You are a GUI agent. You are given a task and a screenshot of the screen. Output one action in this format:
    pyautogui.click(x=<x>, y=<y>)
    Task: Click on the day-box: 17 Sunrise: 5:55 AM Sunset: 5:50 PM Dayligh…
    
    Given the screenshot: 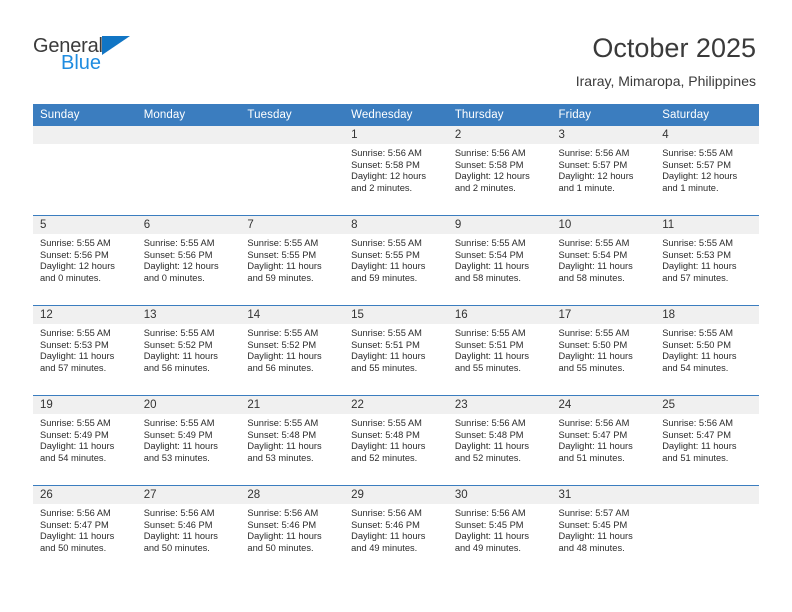 What is the action you would take?
    pyautogui.click(x=603, y=350)
    